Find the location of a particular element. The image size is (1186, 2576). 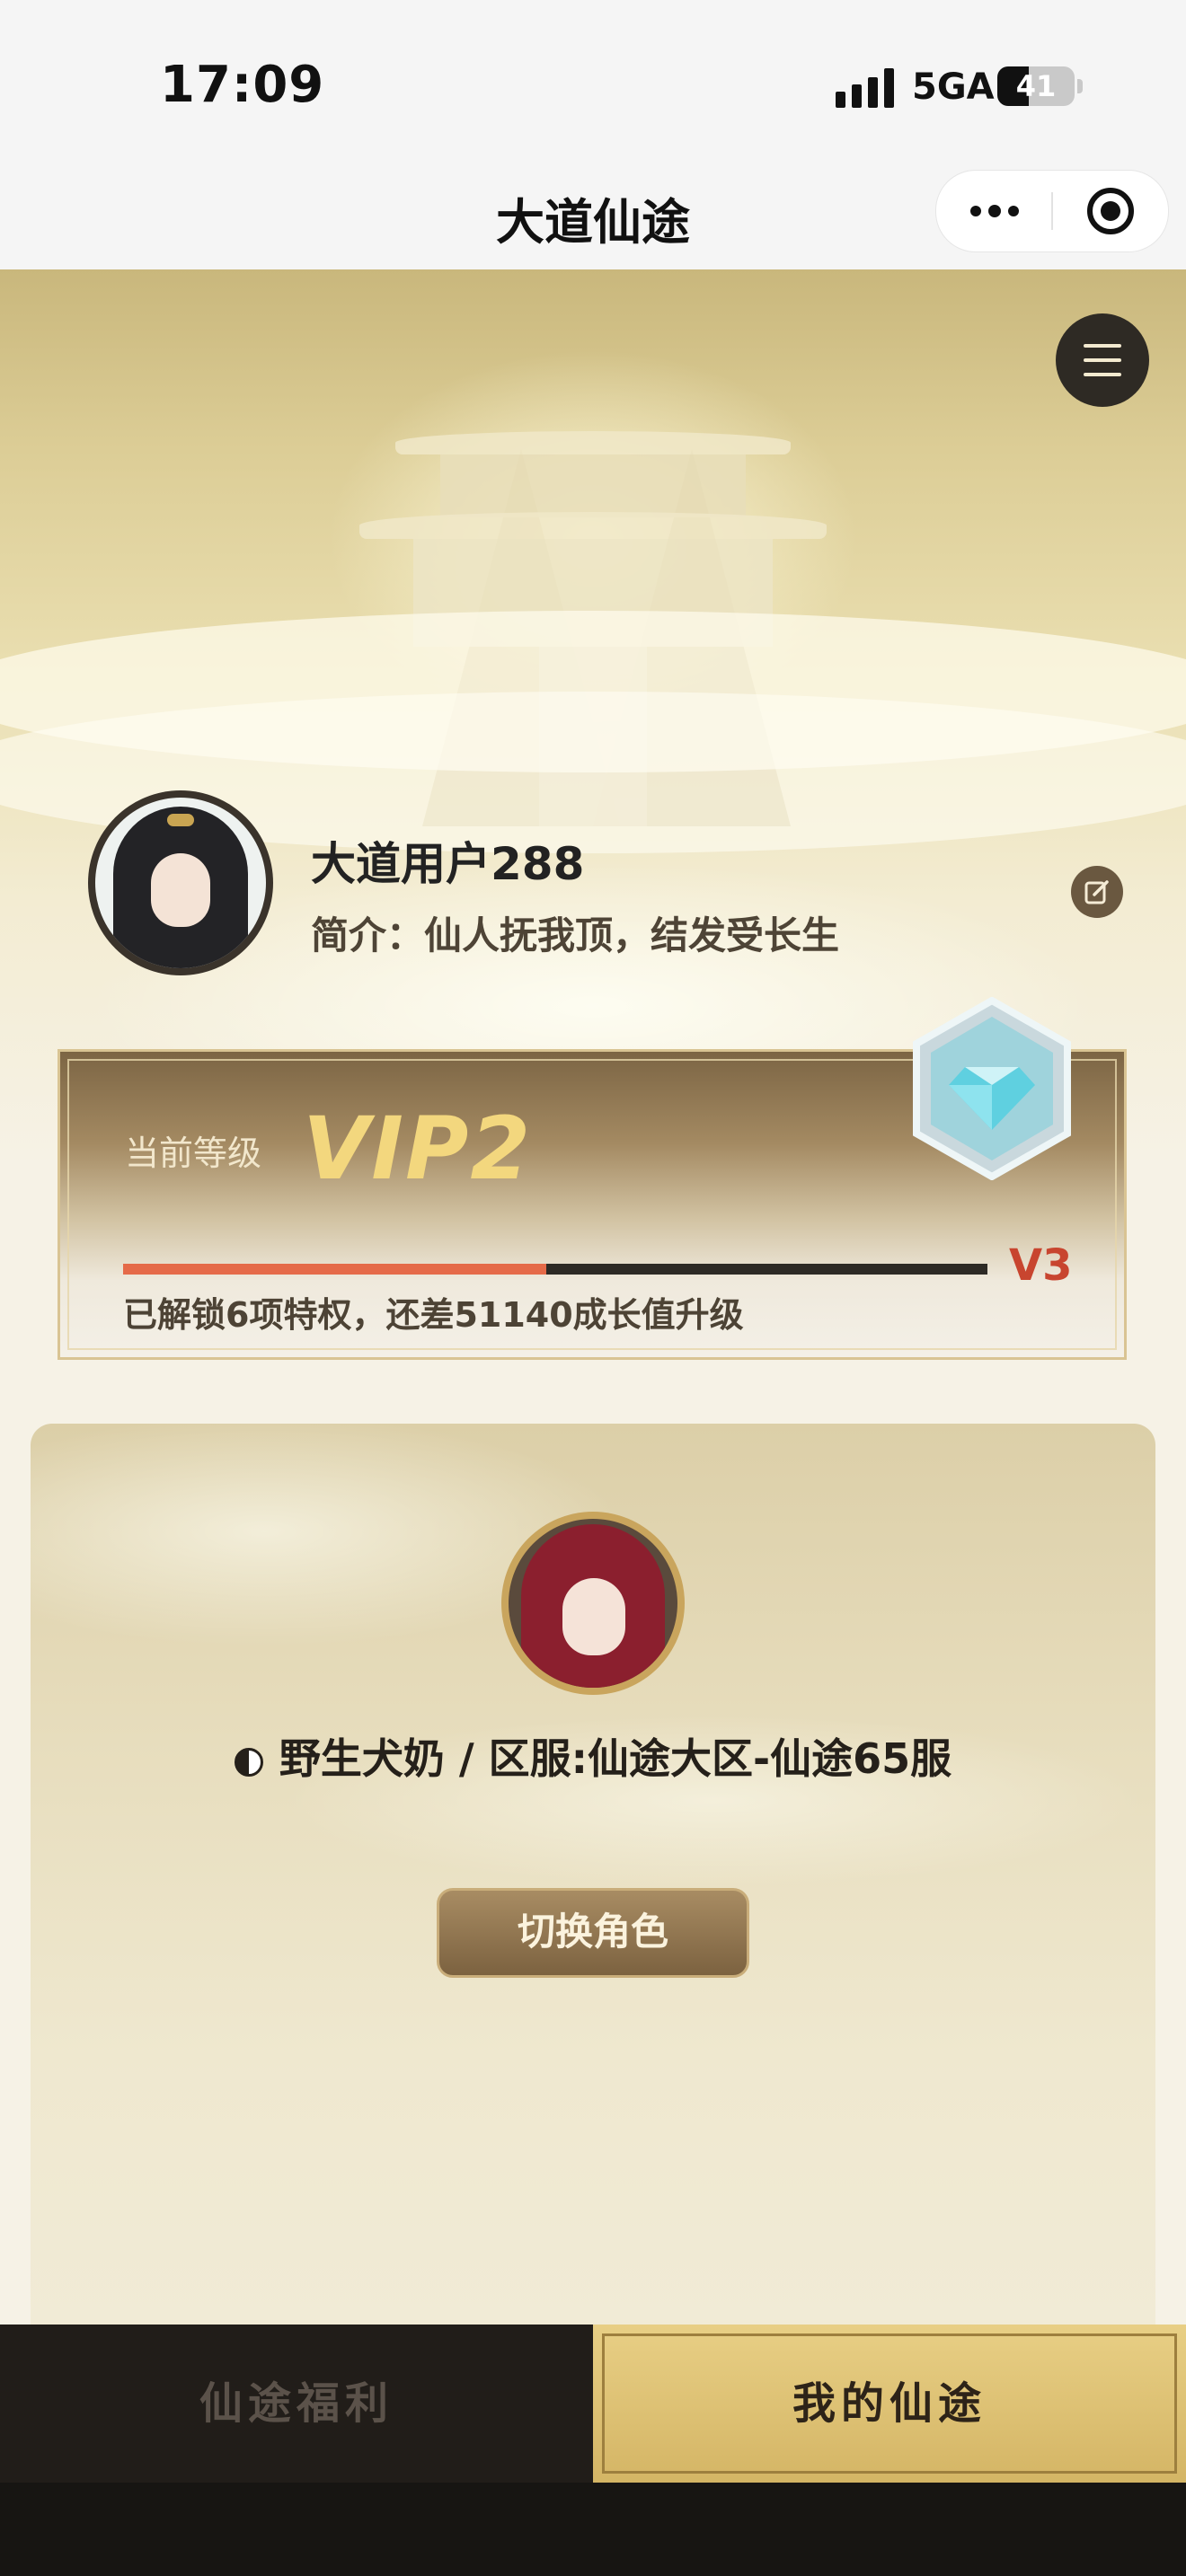

bottom-tab-bar: 仙途福利 我的仙途 is located at coordinates (593, 2404).